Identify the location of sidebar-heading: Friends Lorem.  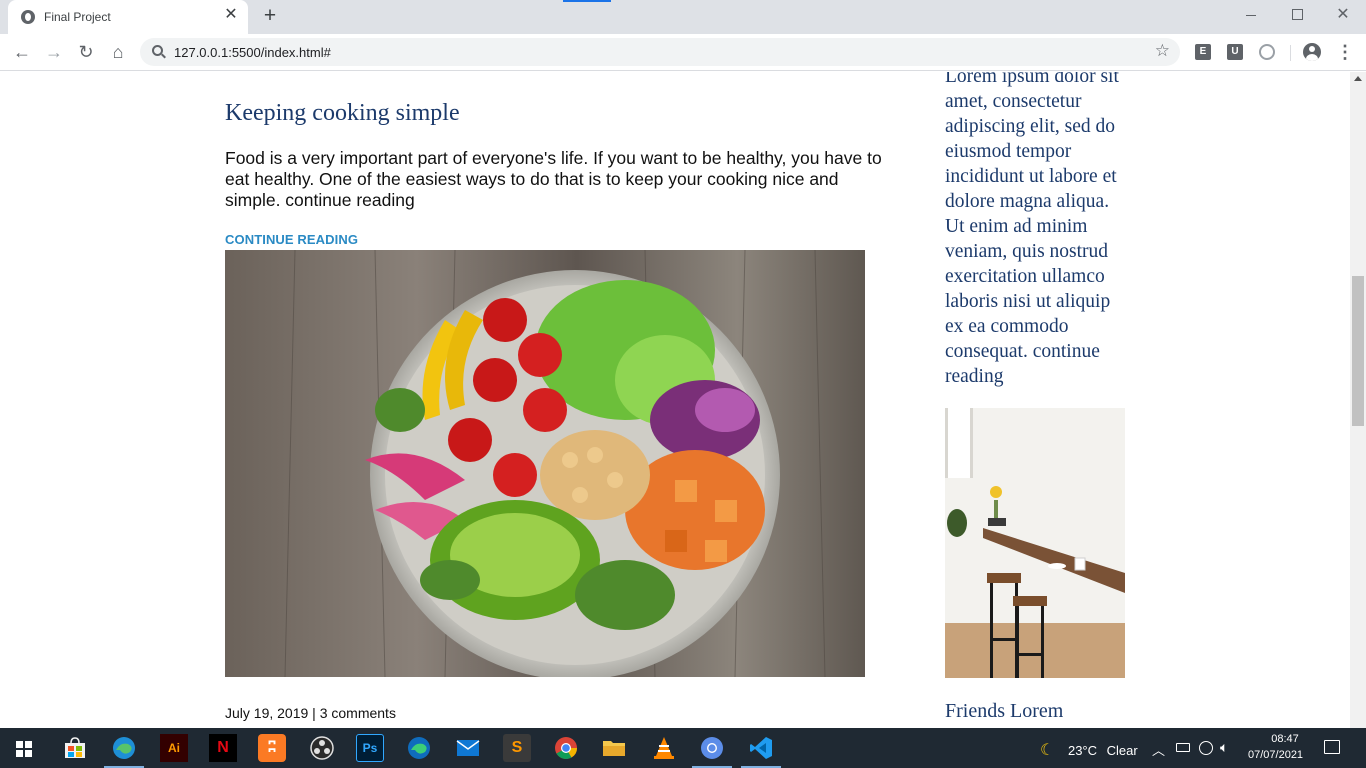
(1004, 711).